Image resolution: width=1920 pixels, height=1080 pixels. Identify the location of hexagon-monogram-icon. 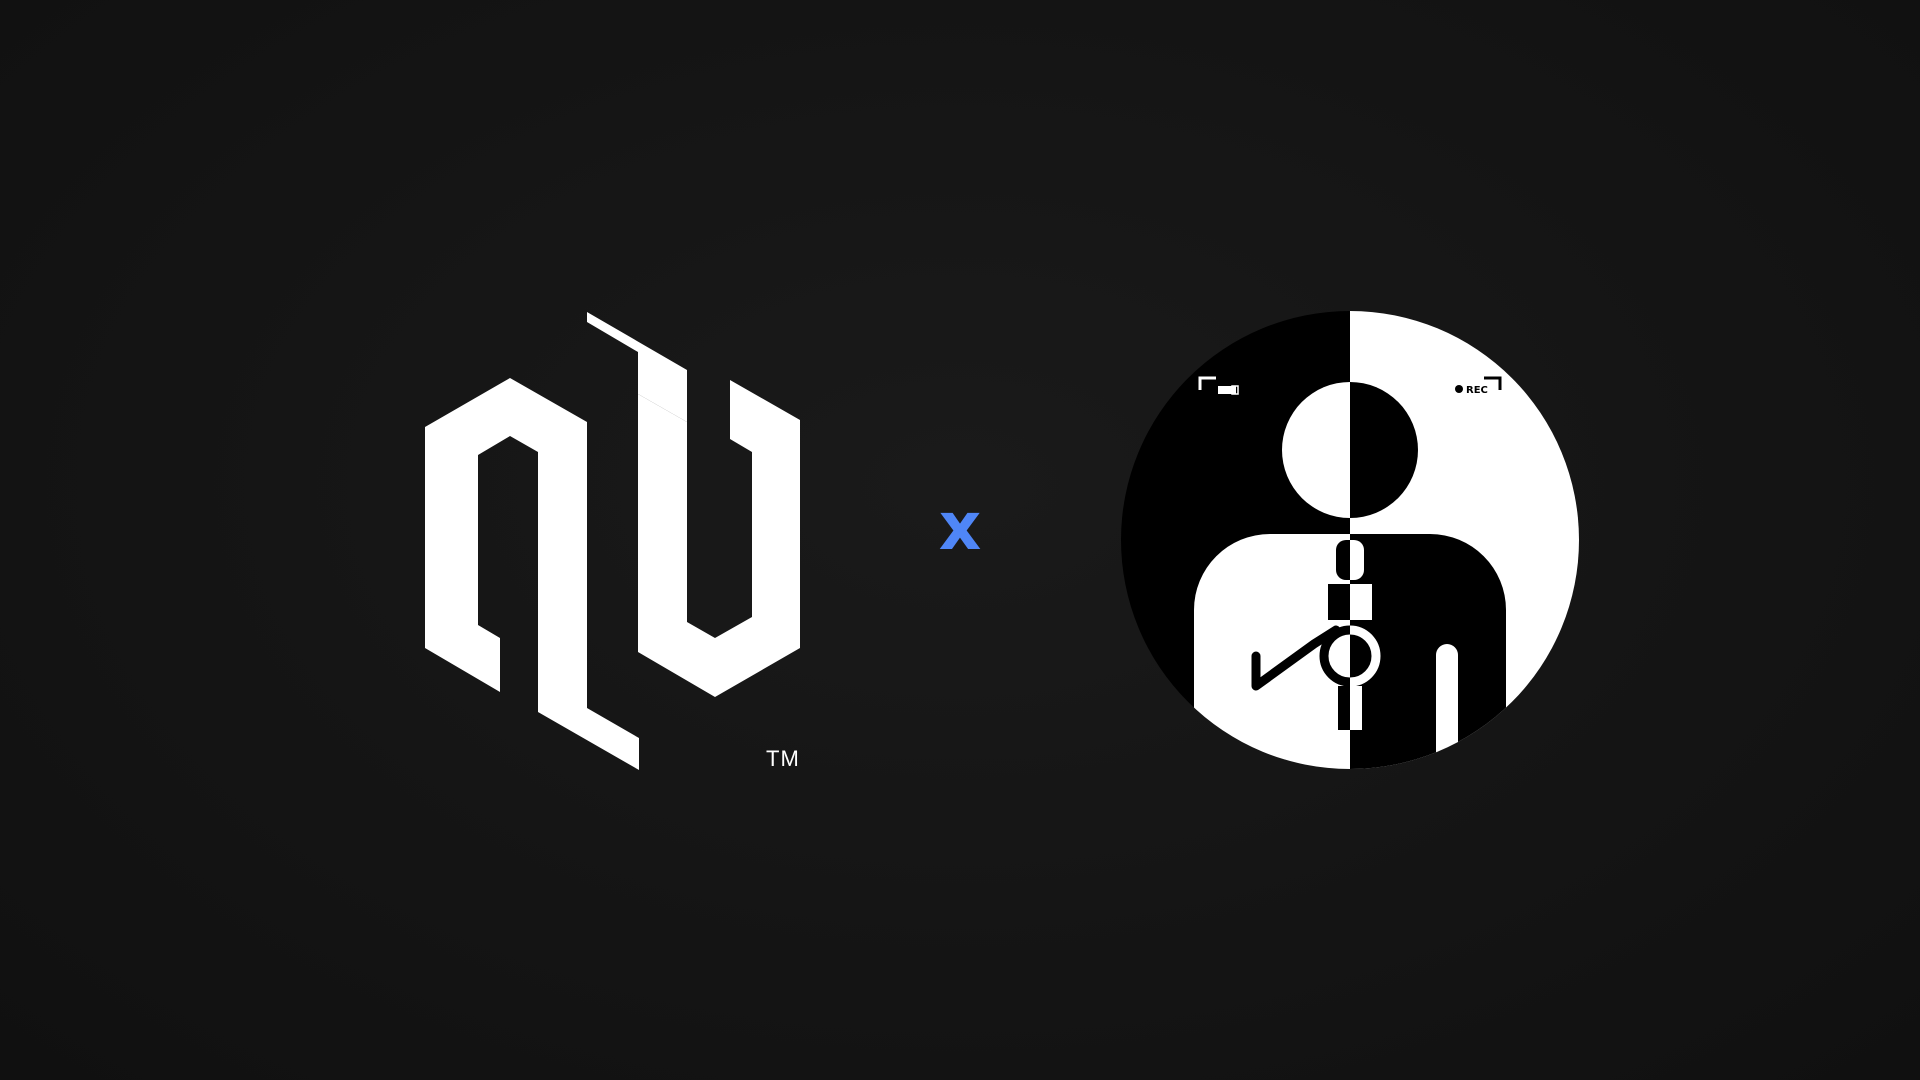
(612, 541).